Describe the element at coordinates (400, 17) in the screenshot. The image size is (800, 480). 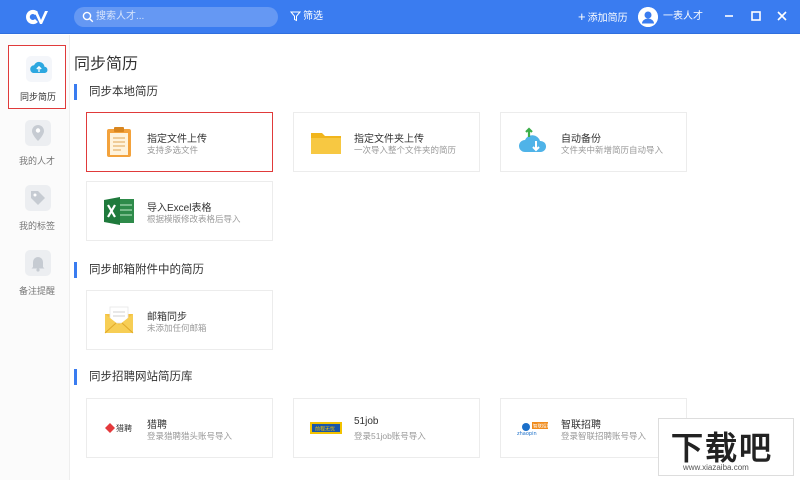
I see `top-bar: 搜索人才... 筛选 + 添加简历 一表人才` at that location.